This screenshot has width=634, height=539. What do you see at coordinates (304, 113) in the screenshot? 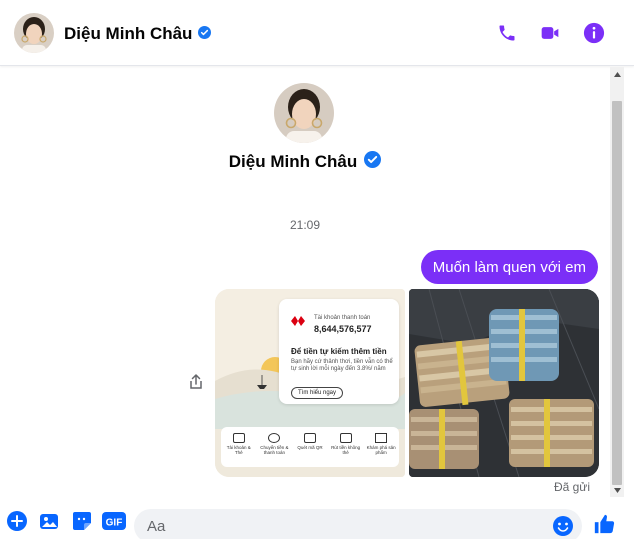
I see `profile-avatar` at bounding box center [304, 113].